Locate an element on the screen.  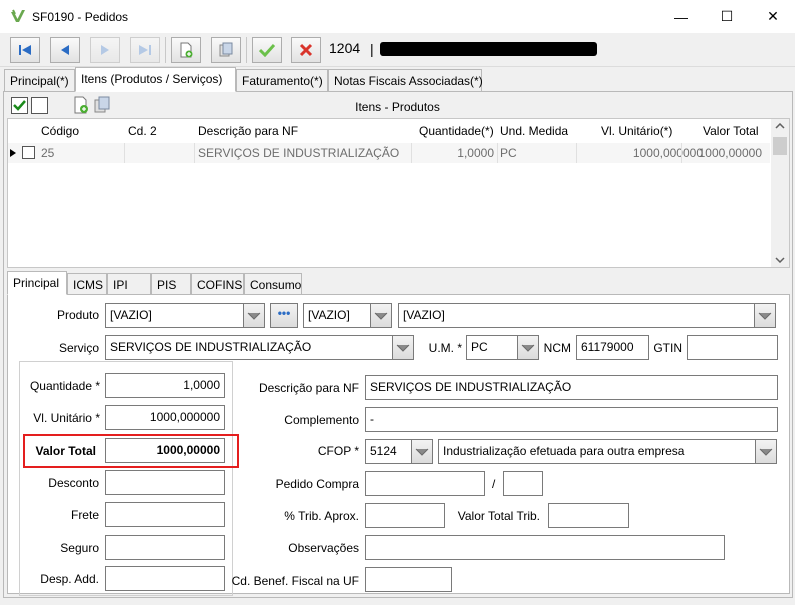
seguro-label: Seguro is located at coordinates (79, 548).